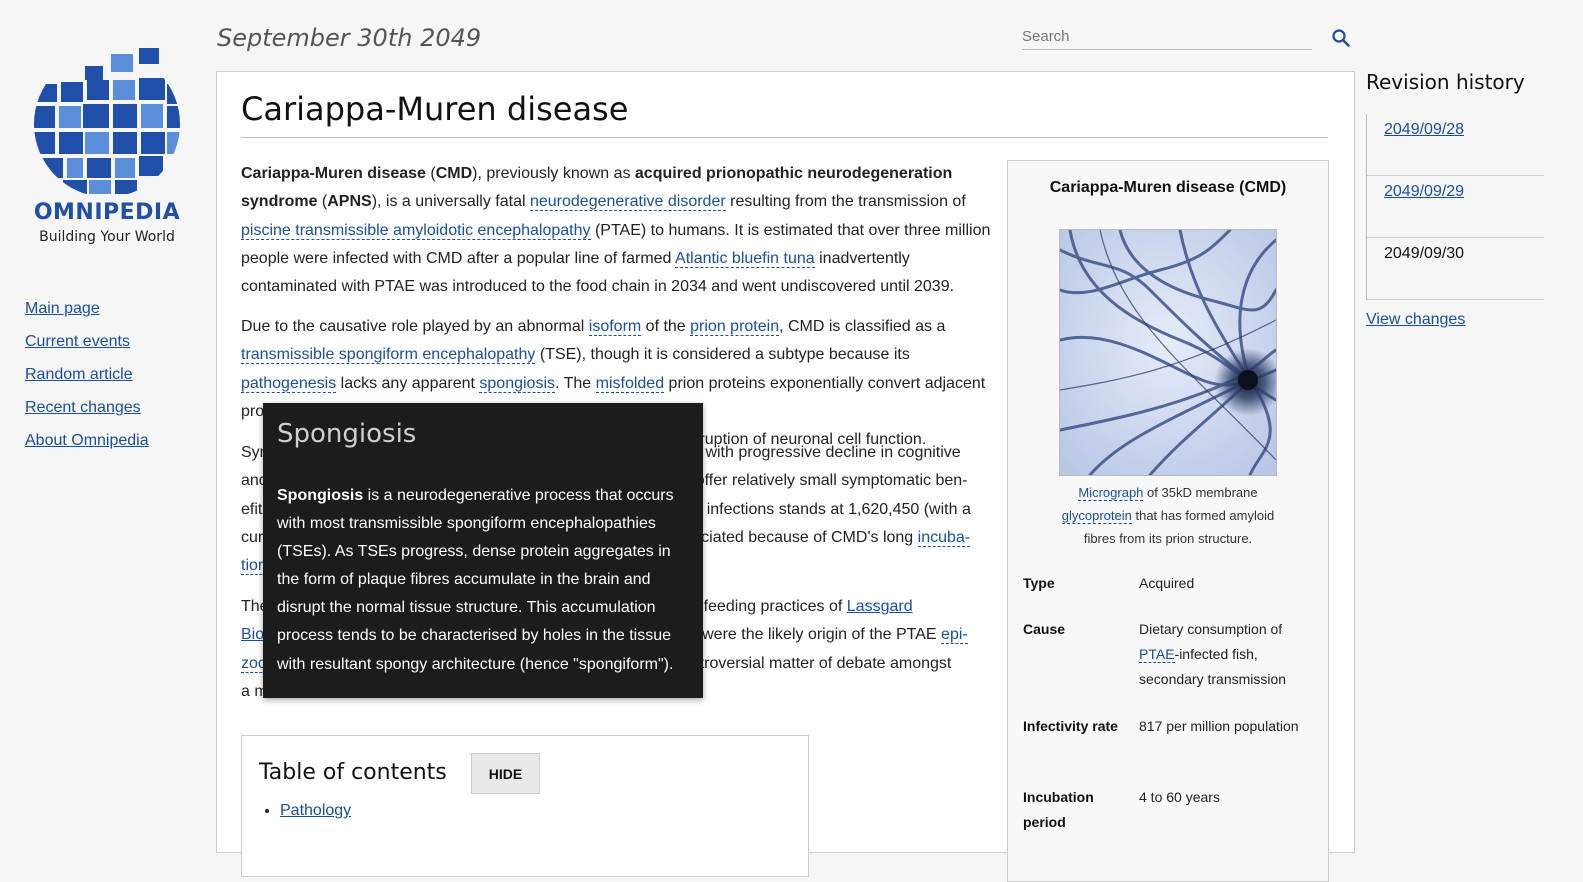 Image resolution: width=1583 pixels, height=882 pixels. I want to click on nav-current-events: Current events, so click(77, 341).